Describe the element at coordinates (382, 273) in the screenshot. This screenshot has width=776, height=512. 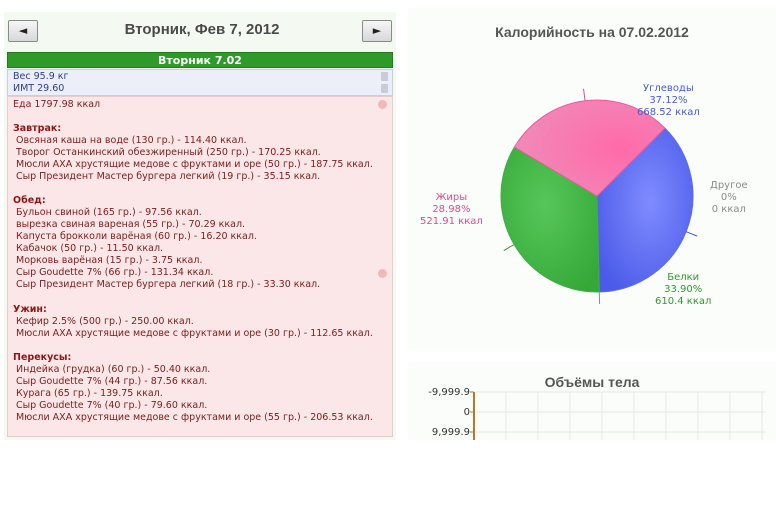
I see `scroll-marker-icon` at that location.